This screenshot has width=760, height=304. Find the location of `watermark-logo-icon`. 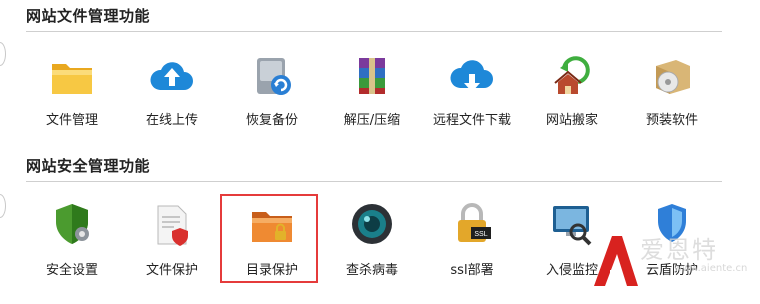

watermark-logo-icon is located at coordinates (616, 261).